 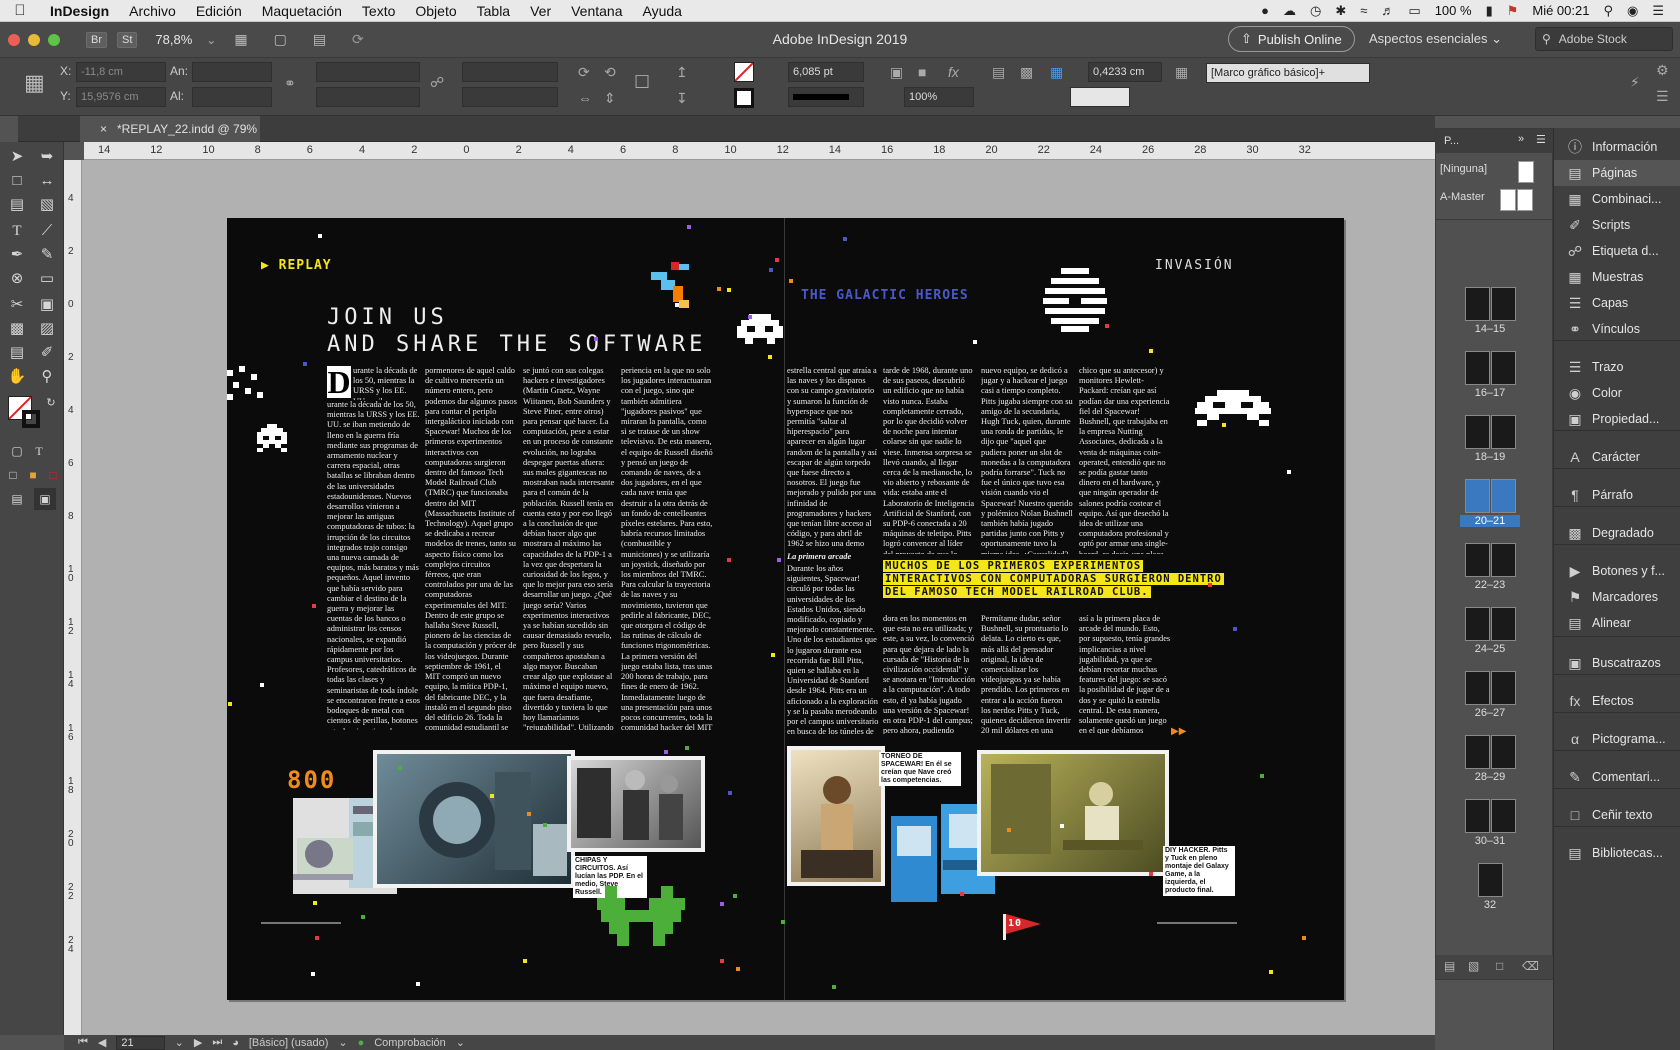 What do you see at coordinates (1490, 887) in the screenshot?
I see `spread-thumbnail: 32` at bounding box center [1490, 887].